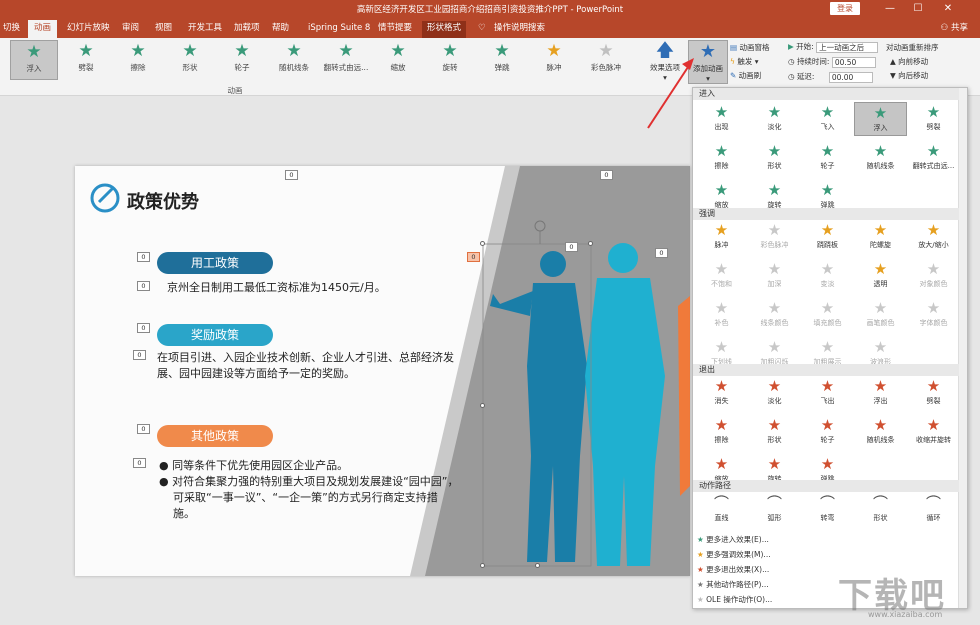  Describe the element at coordinates (880, 276) in the screenshot. I see `effect-item: ★ 透明` at that location.